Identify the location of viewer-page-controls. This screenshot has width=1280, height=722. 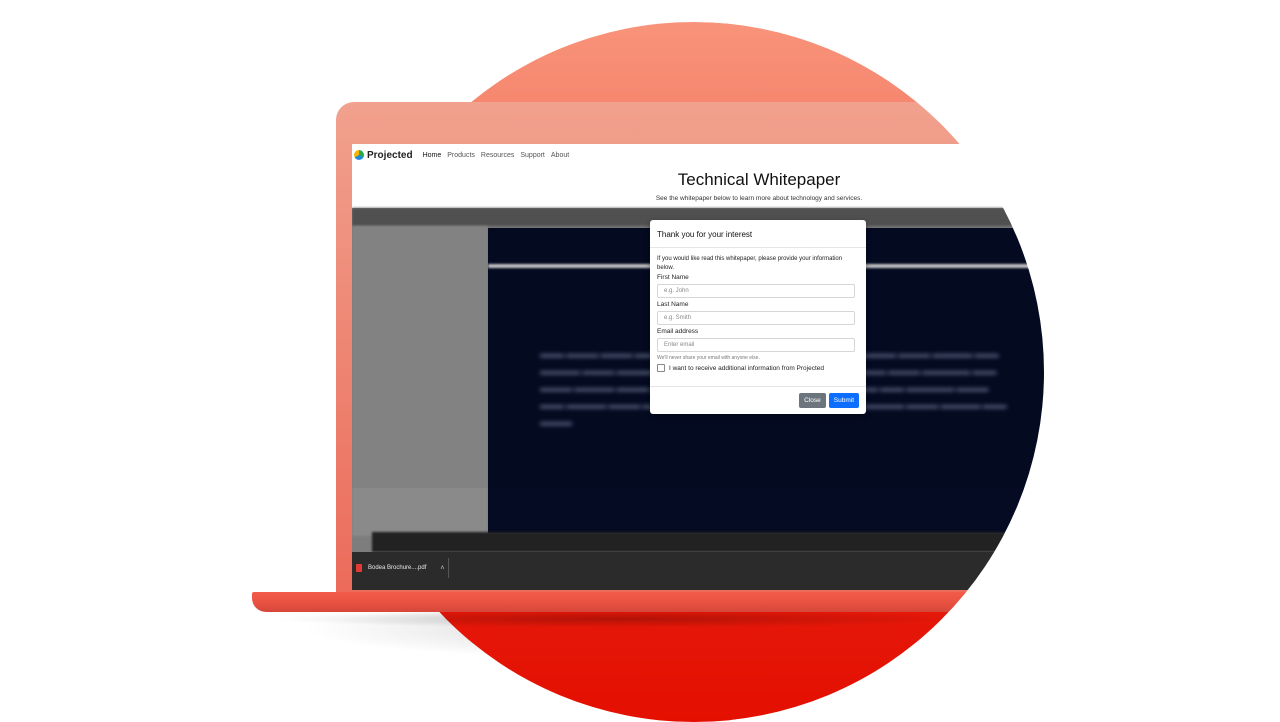
(714, 542).